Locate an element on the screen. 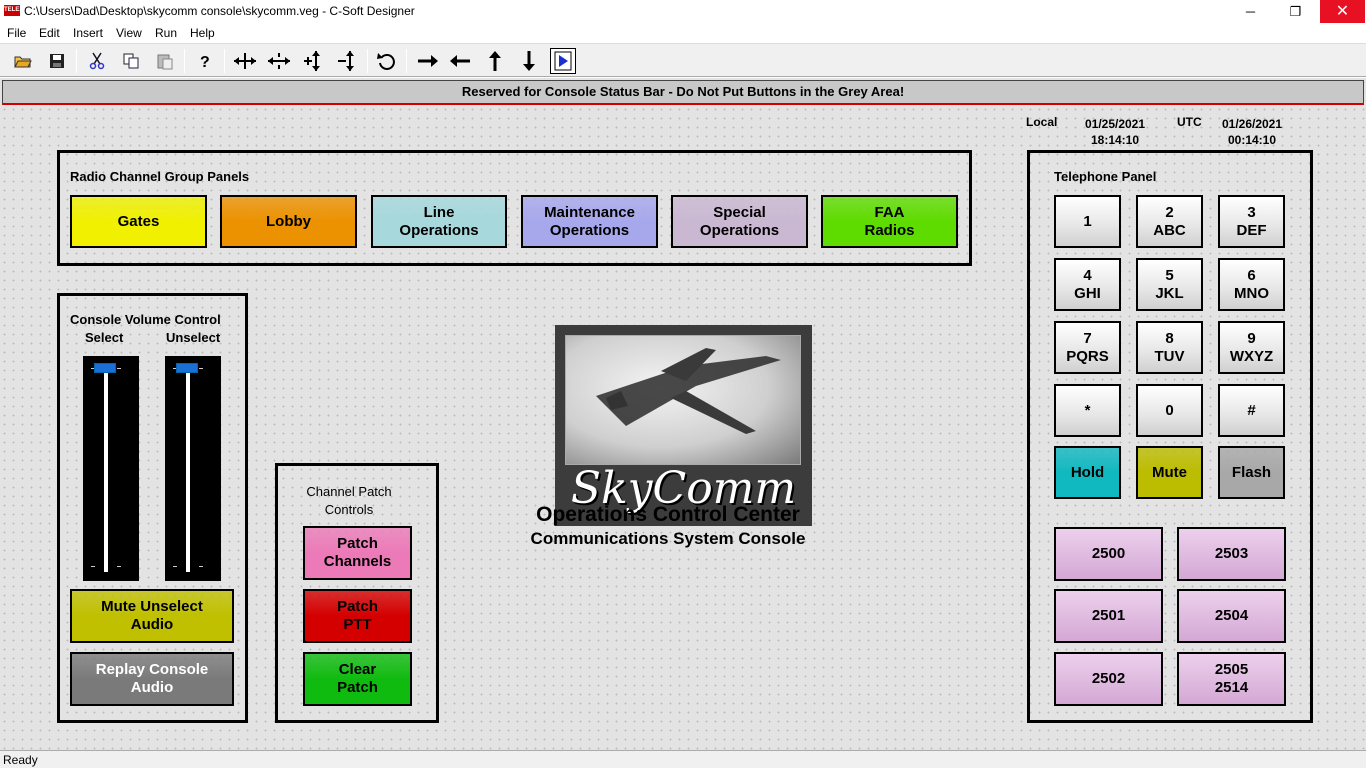  patch-panel-title: Channel Patch Controls is located at coordinates (349, 500).